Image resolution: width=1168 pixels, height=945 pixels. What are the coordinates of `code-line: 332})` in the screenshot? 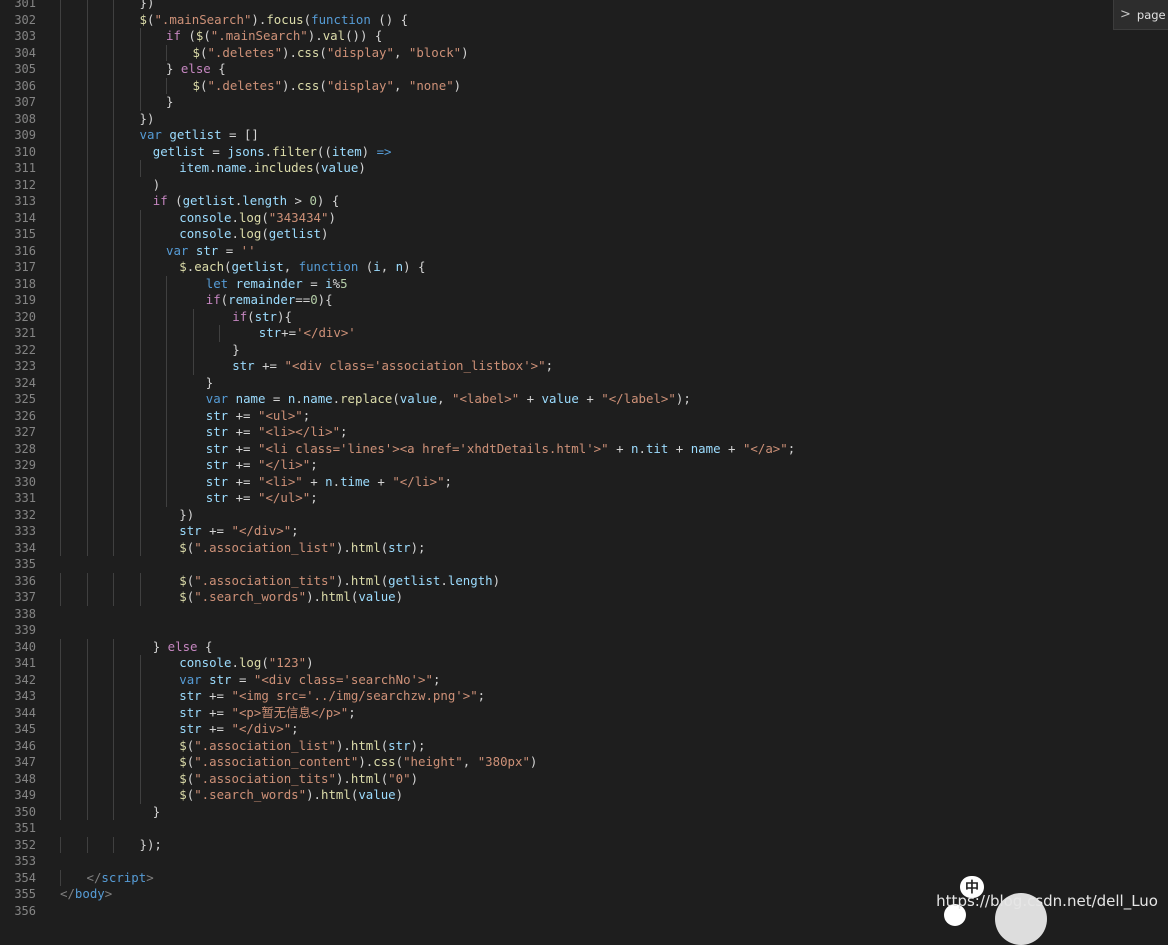 It's located at (584, 514).